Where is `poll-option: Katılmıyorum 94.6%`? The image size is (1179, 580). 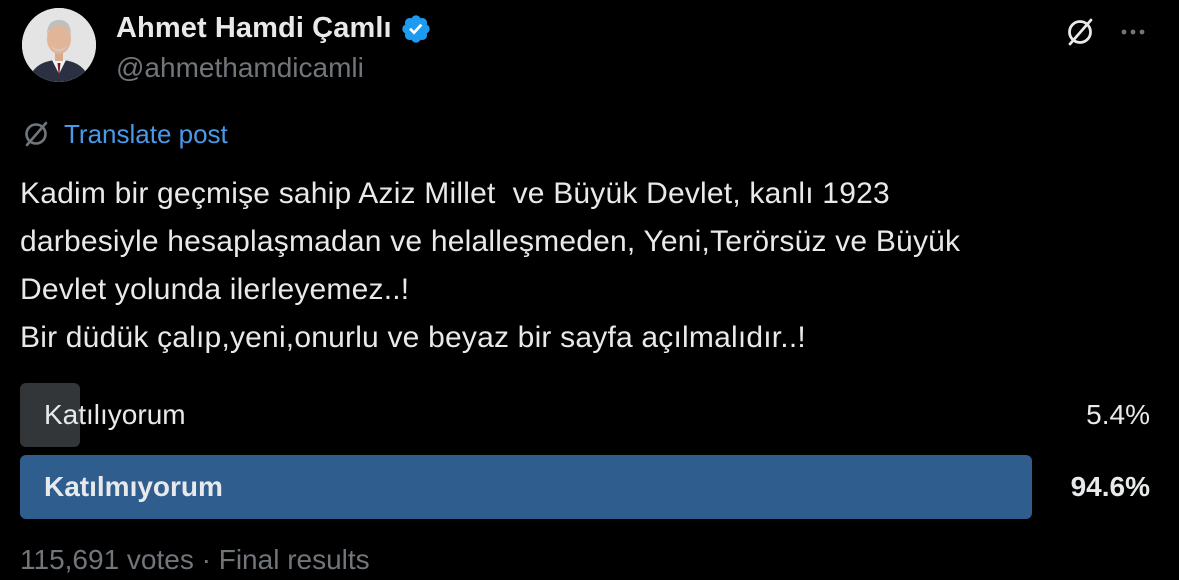
poll-option: Katılmıyorum 94.6% is located at coordinates (590, 487).